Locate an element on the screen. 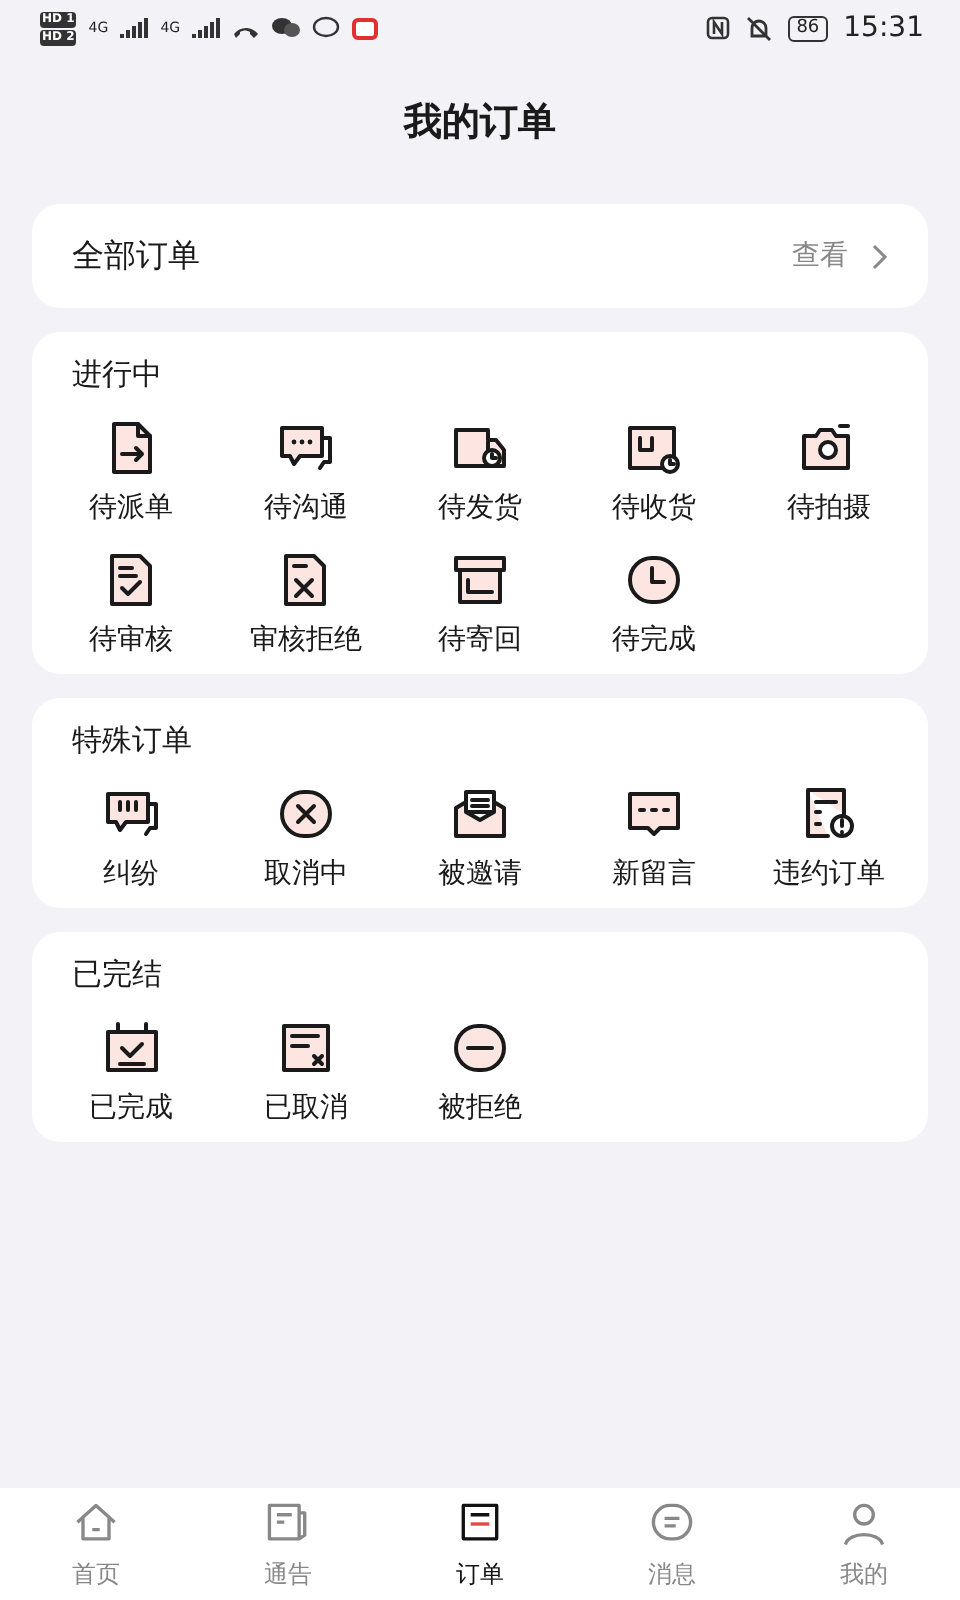 This screenshot has width=960, height=1600. tab-item: 通告 is located at coordinates (288, 1544).